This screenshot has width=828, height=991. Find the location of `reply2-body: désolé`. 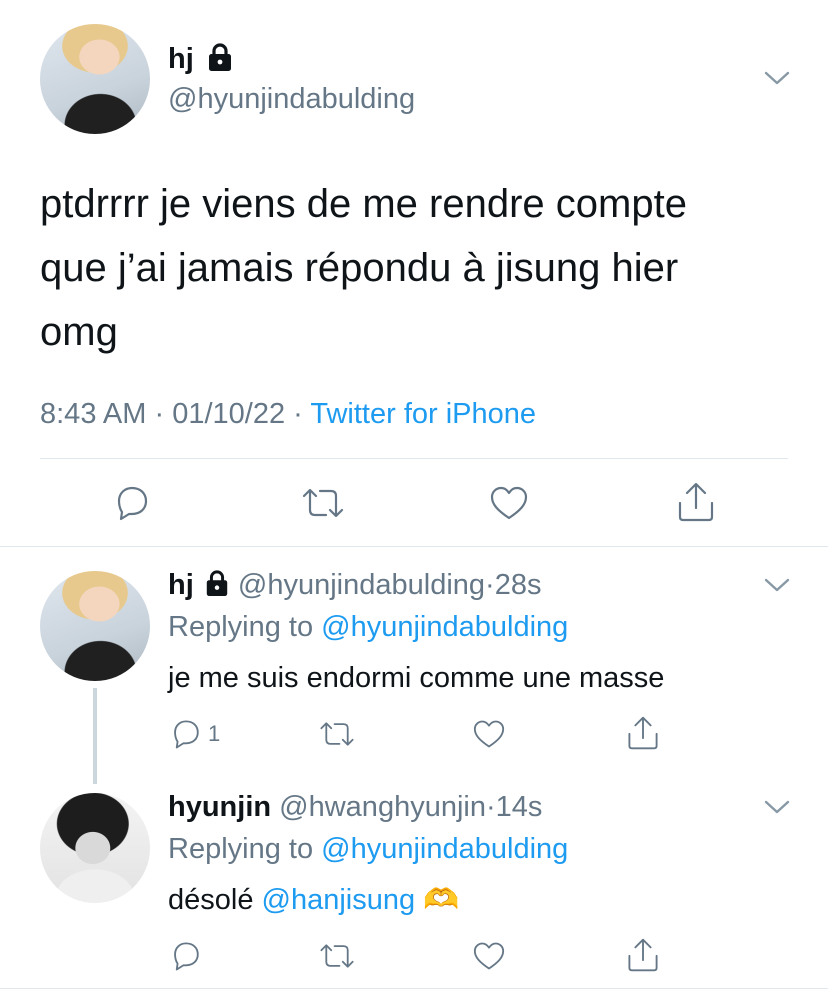

reply2-body: désolé is located at coordinates (211, 900).